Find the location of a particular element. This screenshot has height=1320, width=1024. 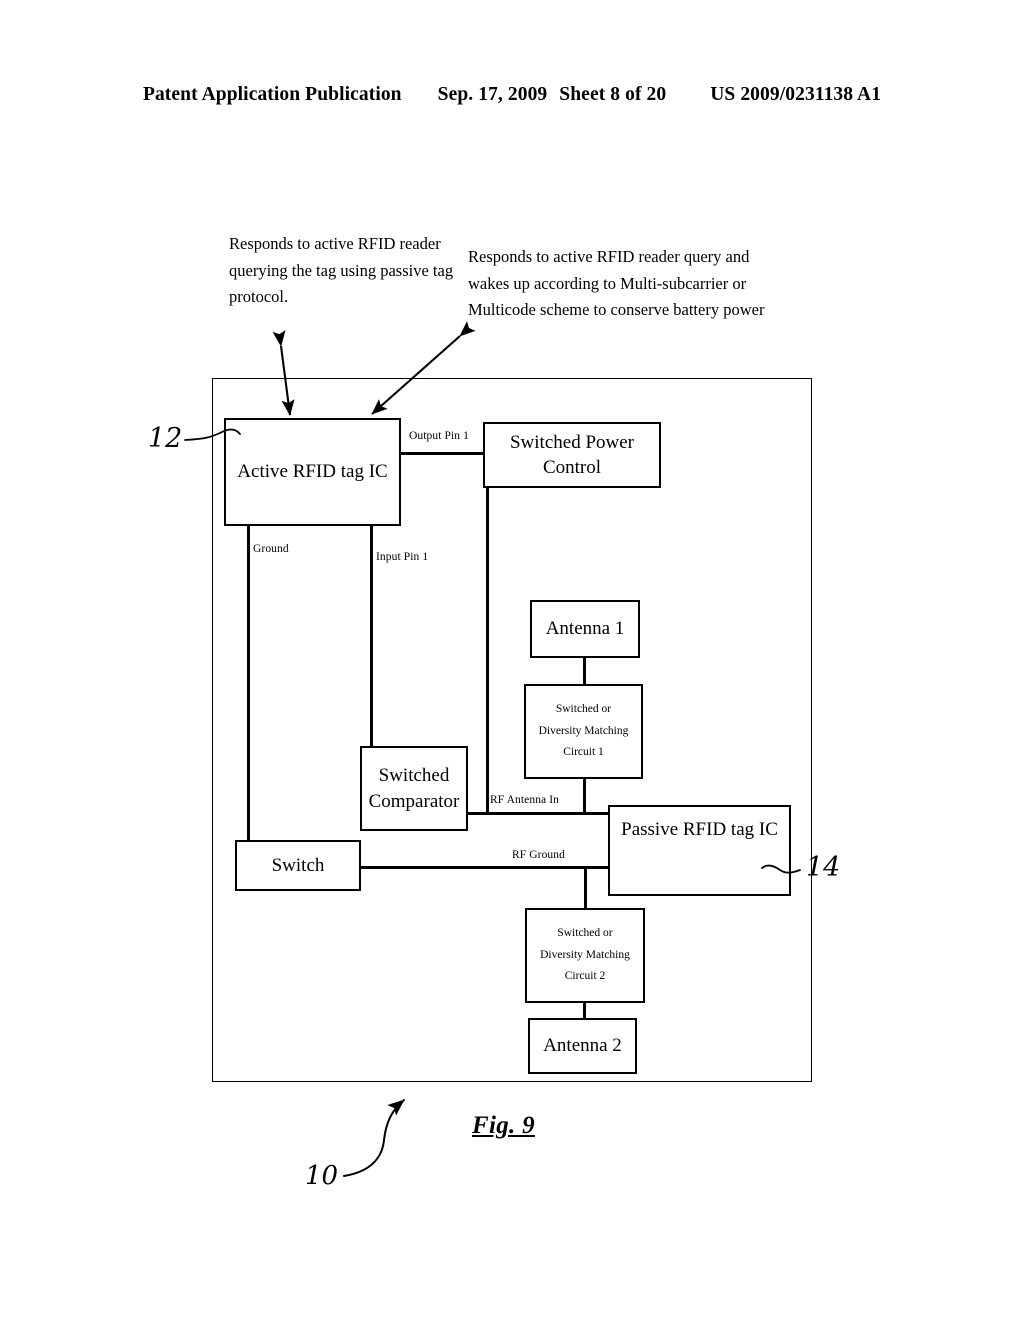

block-antenna-2-label: Antenna 2 is located at coordinates (582, 1046).